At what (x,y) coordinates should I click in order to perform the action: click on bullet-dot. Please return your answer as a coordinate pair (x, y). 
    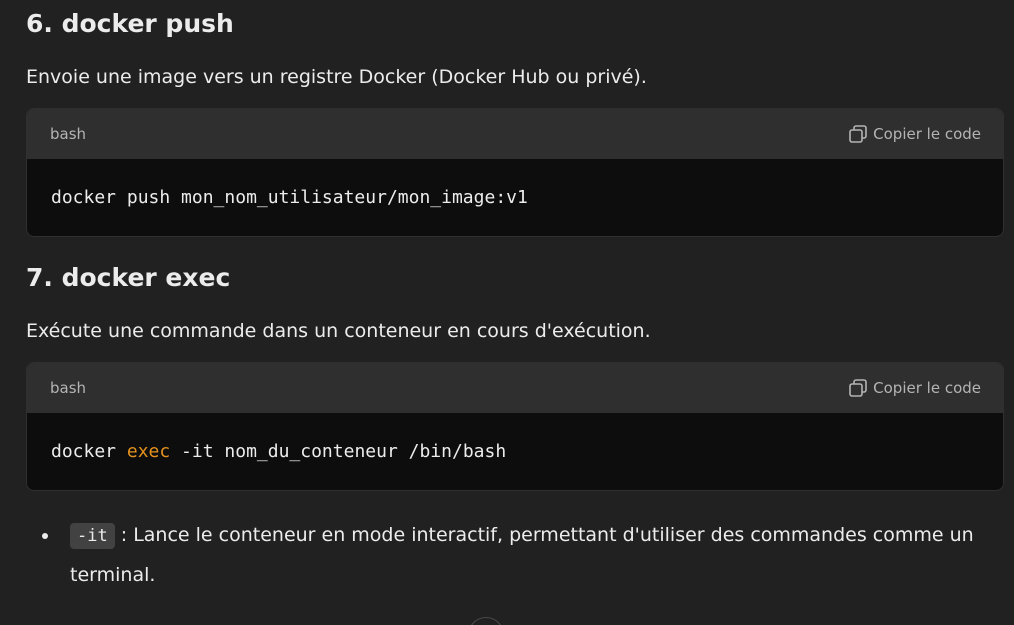
    Looking at the image, I should click on (45, 536).